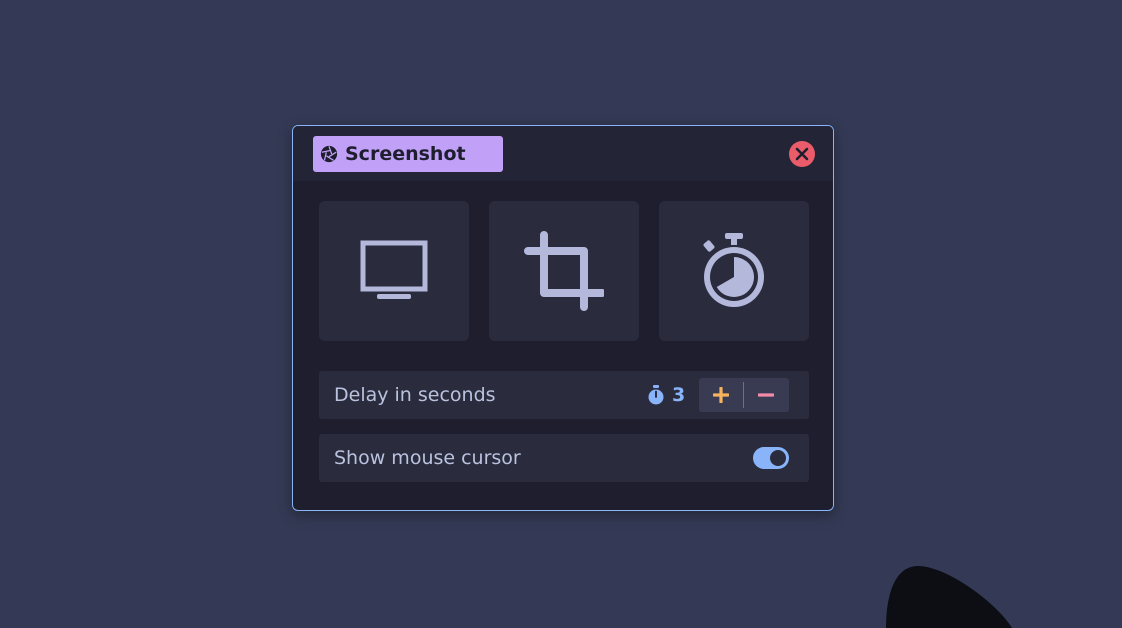 The image size is (1122, 628). I want to click on toggle-knob, so click(778, 458).